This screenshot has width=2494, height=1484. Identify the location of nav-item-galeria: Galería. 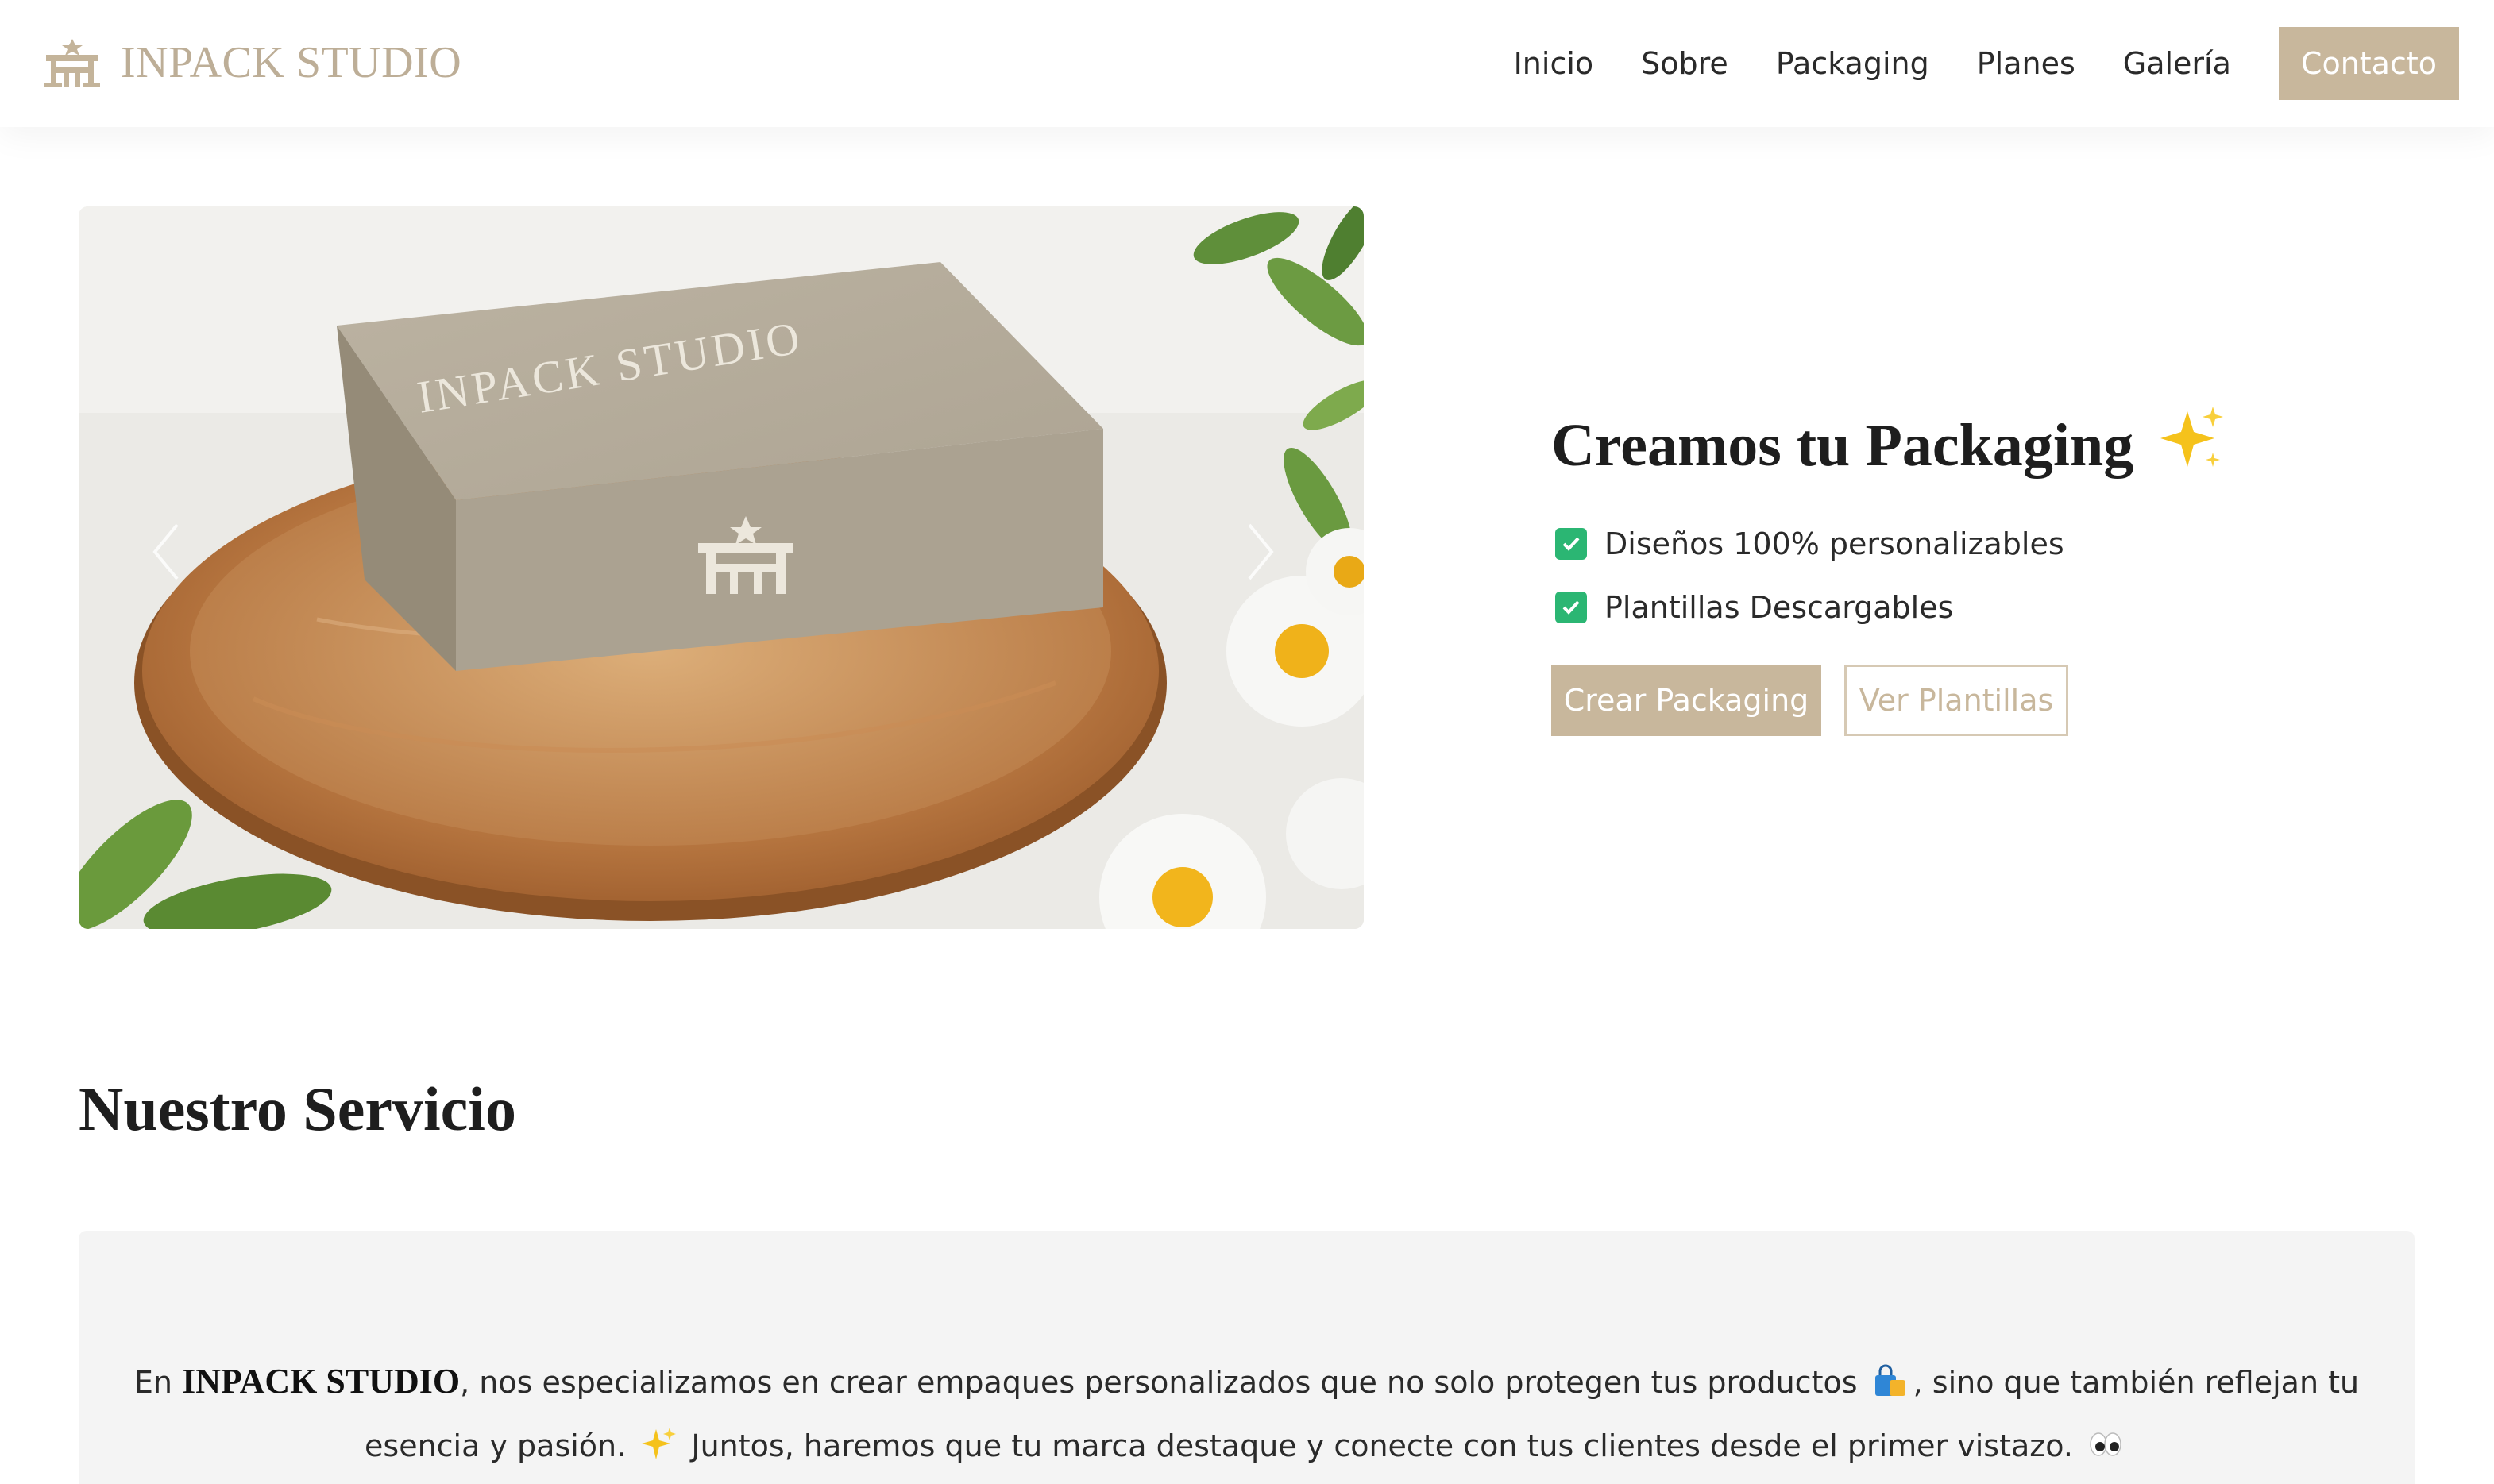
(2177, 64).